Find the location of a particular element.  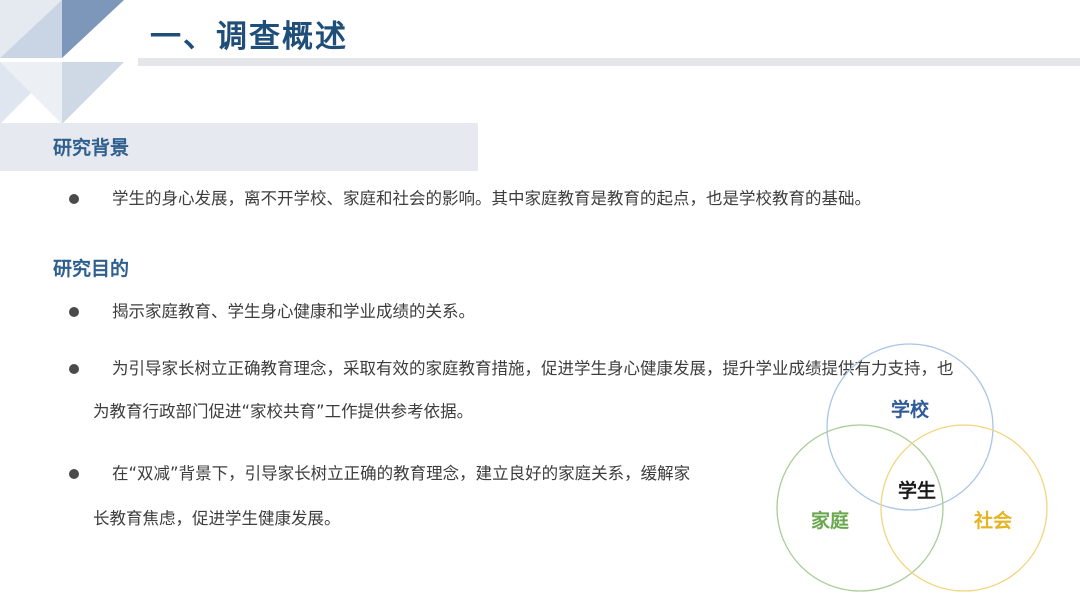

venn-label-school: 学校 is located at coordinates (910, 409).